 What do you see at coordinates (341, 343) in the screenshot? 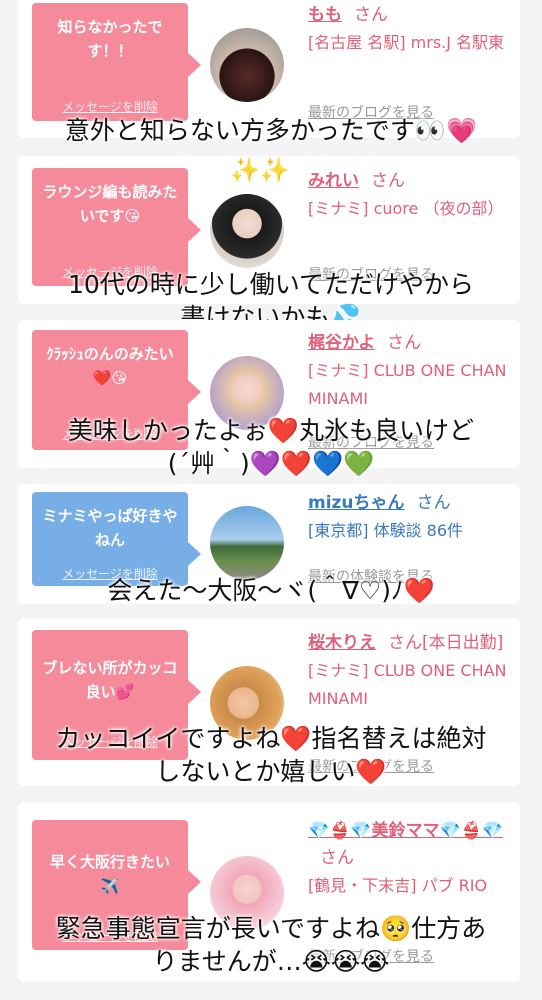
I see `sender-name: 梶谷かよ` at bounding box center [341, 343].